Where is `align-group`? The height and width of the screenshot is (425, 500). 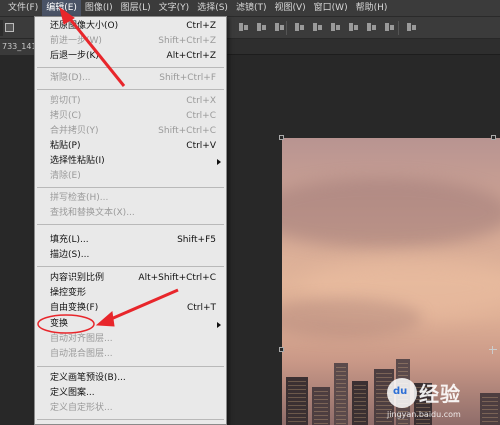
align-group is located at coordinates (262, 28).